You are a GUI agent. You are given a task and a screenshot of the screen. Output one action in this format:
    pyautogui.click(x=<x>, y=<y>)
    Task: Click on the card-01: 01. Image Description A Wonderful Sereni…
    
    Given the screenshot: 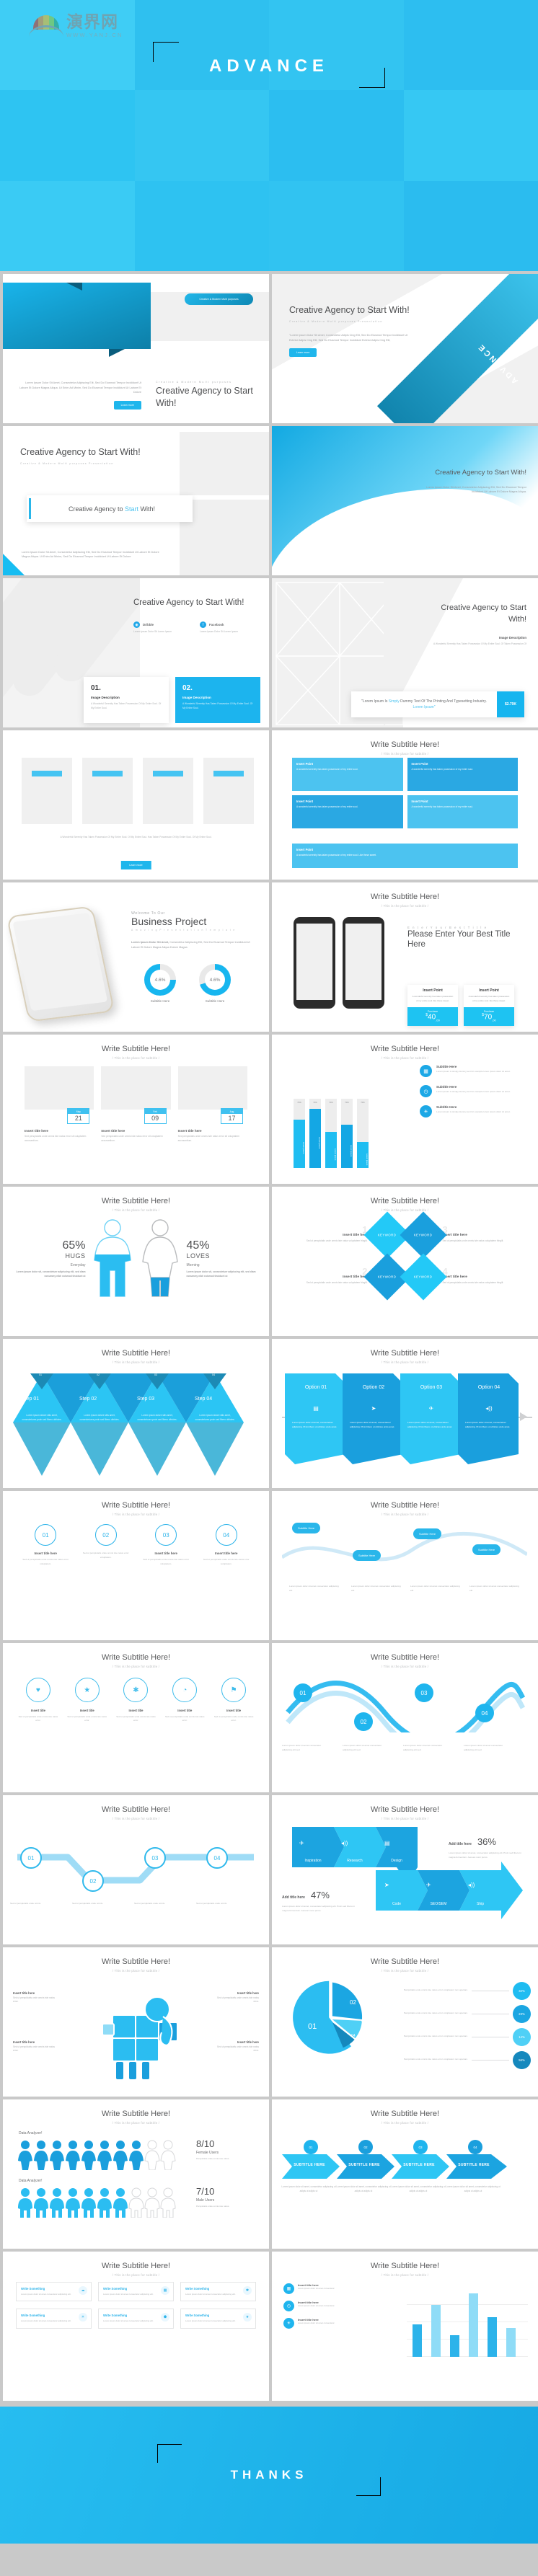 What is the action you would take?
    pyautogui.click(x=126, y=700)
    